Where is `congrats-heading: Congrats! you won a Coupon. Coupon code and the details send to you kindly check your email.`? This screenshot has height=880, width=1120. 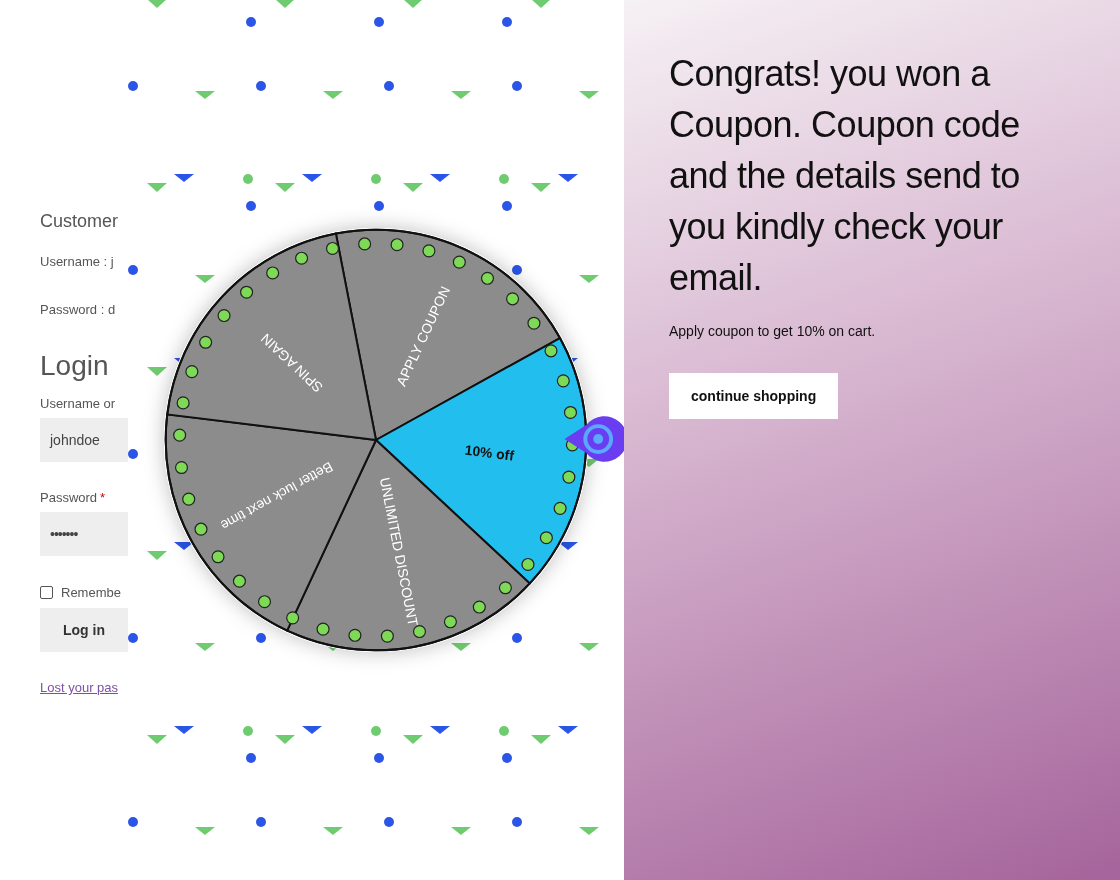
congrats-heading: Congrats! you won a Coupon. Coupon code and the details send to you kindly check your email. is located at coordinates (845, 176).